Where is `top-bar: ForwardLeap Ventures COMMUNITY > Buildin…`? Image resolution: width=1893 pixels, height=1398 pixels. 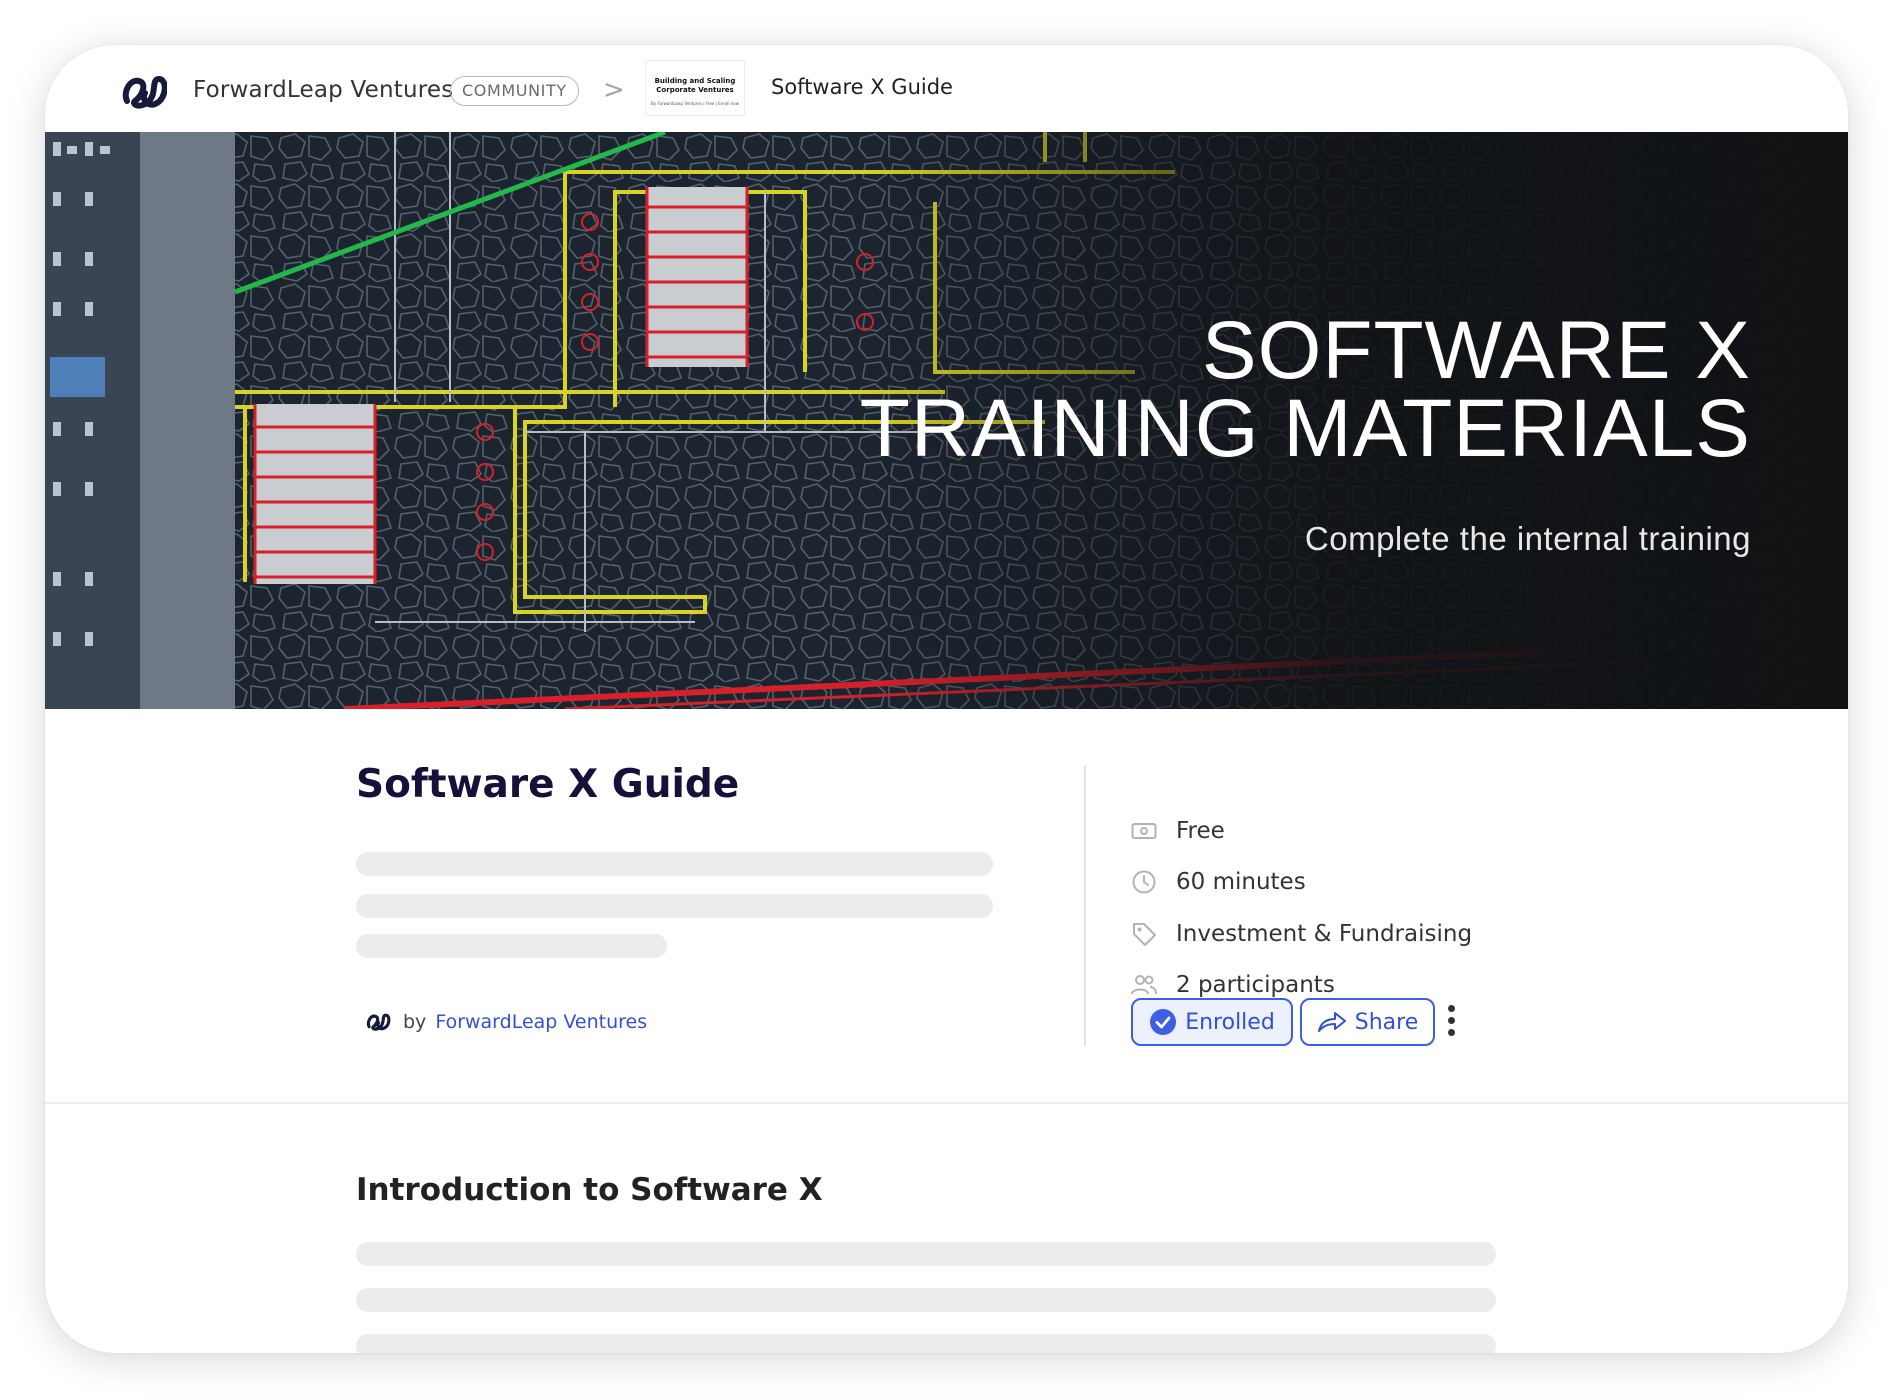
top-bar: ForwardLeap Ventures COMMUNITY > Buildin… is located at coordinates (946, 88).